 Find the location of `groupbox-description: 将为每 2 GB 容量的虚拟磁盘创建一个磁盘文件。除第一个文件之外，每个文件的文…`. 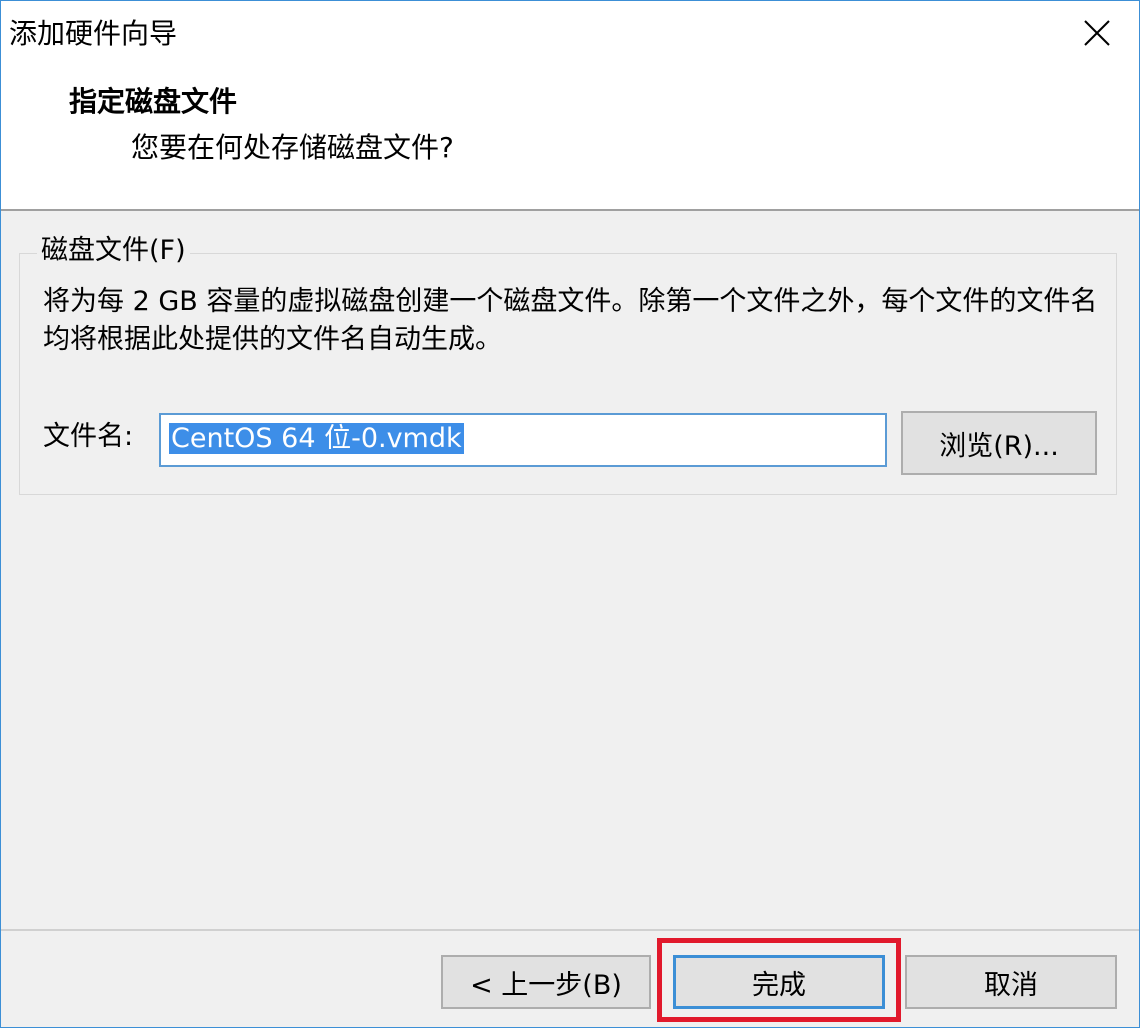

groupbox-description: 将为每 2 GB 容量的虚拟磁盘创建一个磁盘文件。除第一个文件之外，每个文件的文… is located at coordinates (570, 320).